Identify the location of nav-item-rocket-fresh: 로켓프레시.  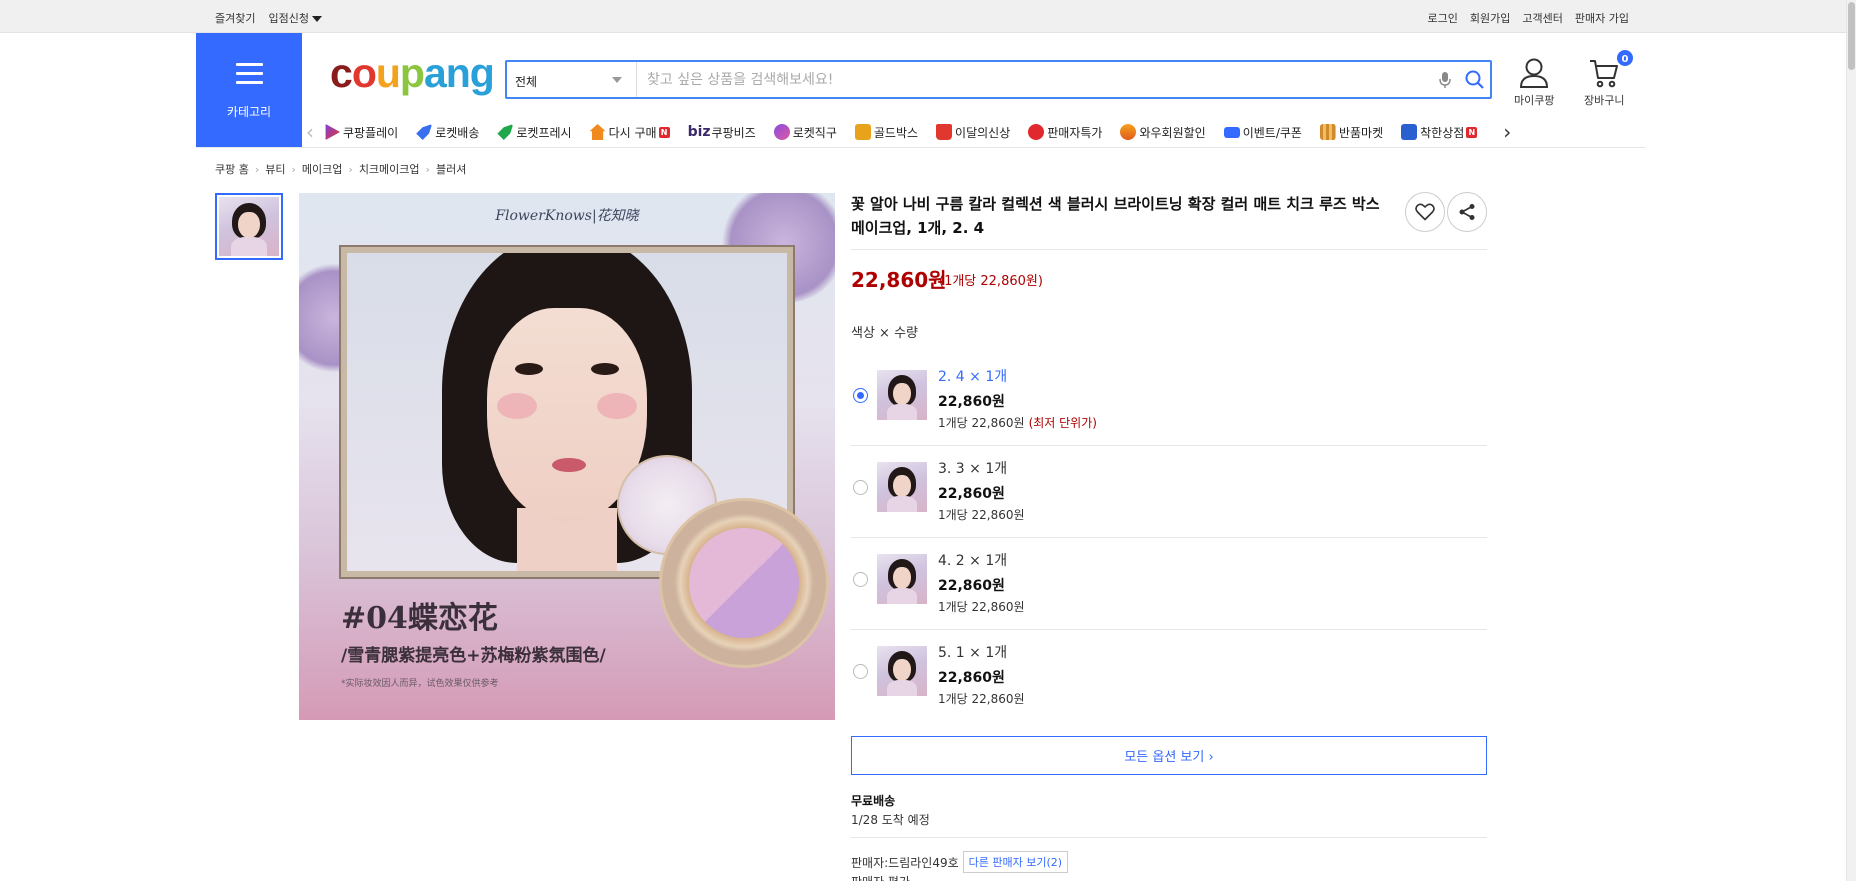
(534, 132).